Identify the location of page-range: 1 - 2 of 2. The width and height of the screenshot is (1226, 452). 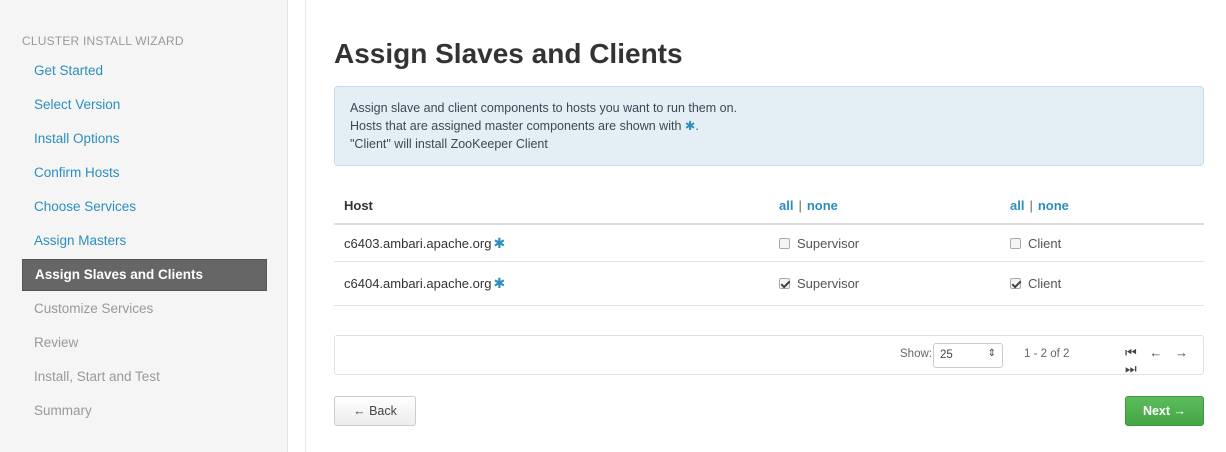
(1047, 354).